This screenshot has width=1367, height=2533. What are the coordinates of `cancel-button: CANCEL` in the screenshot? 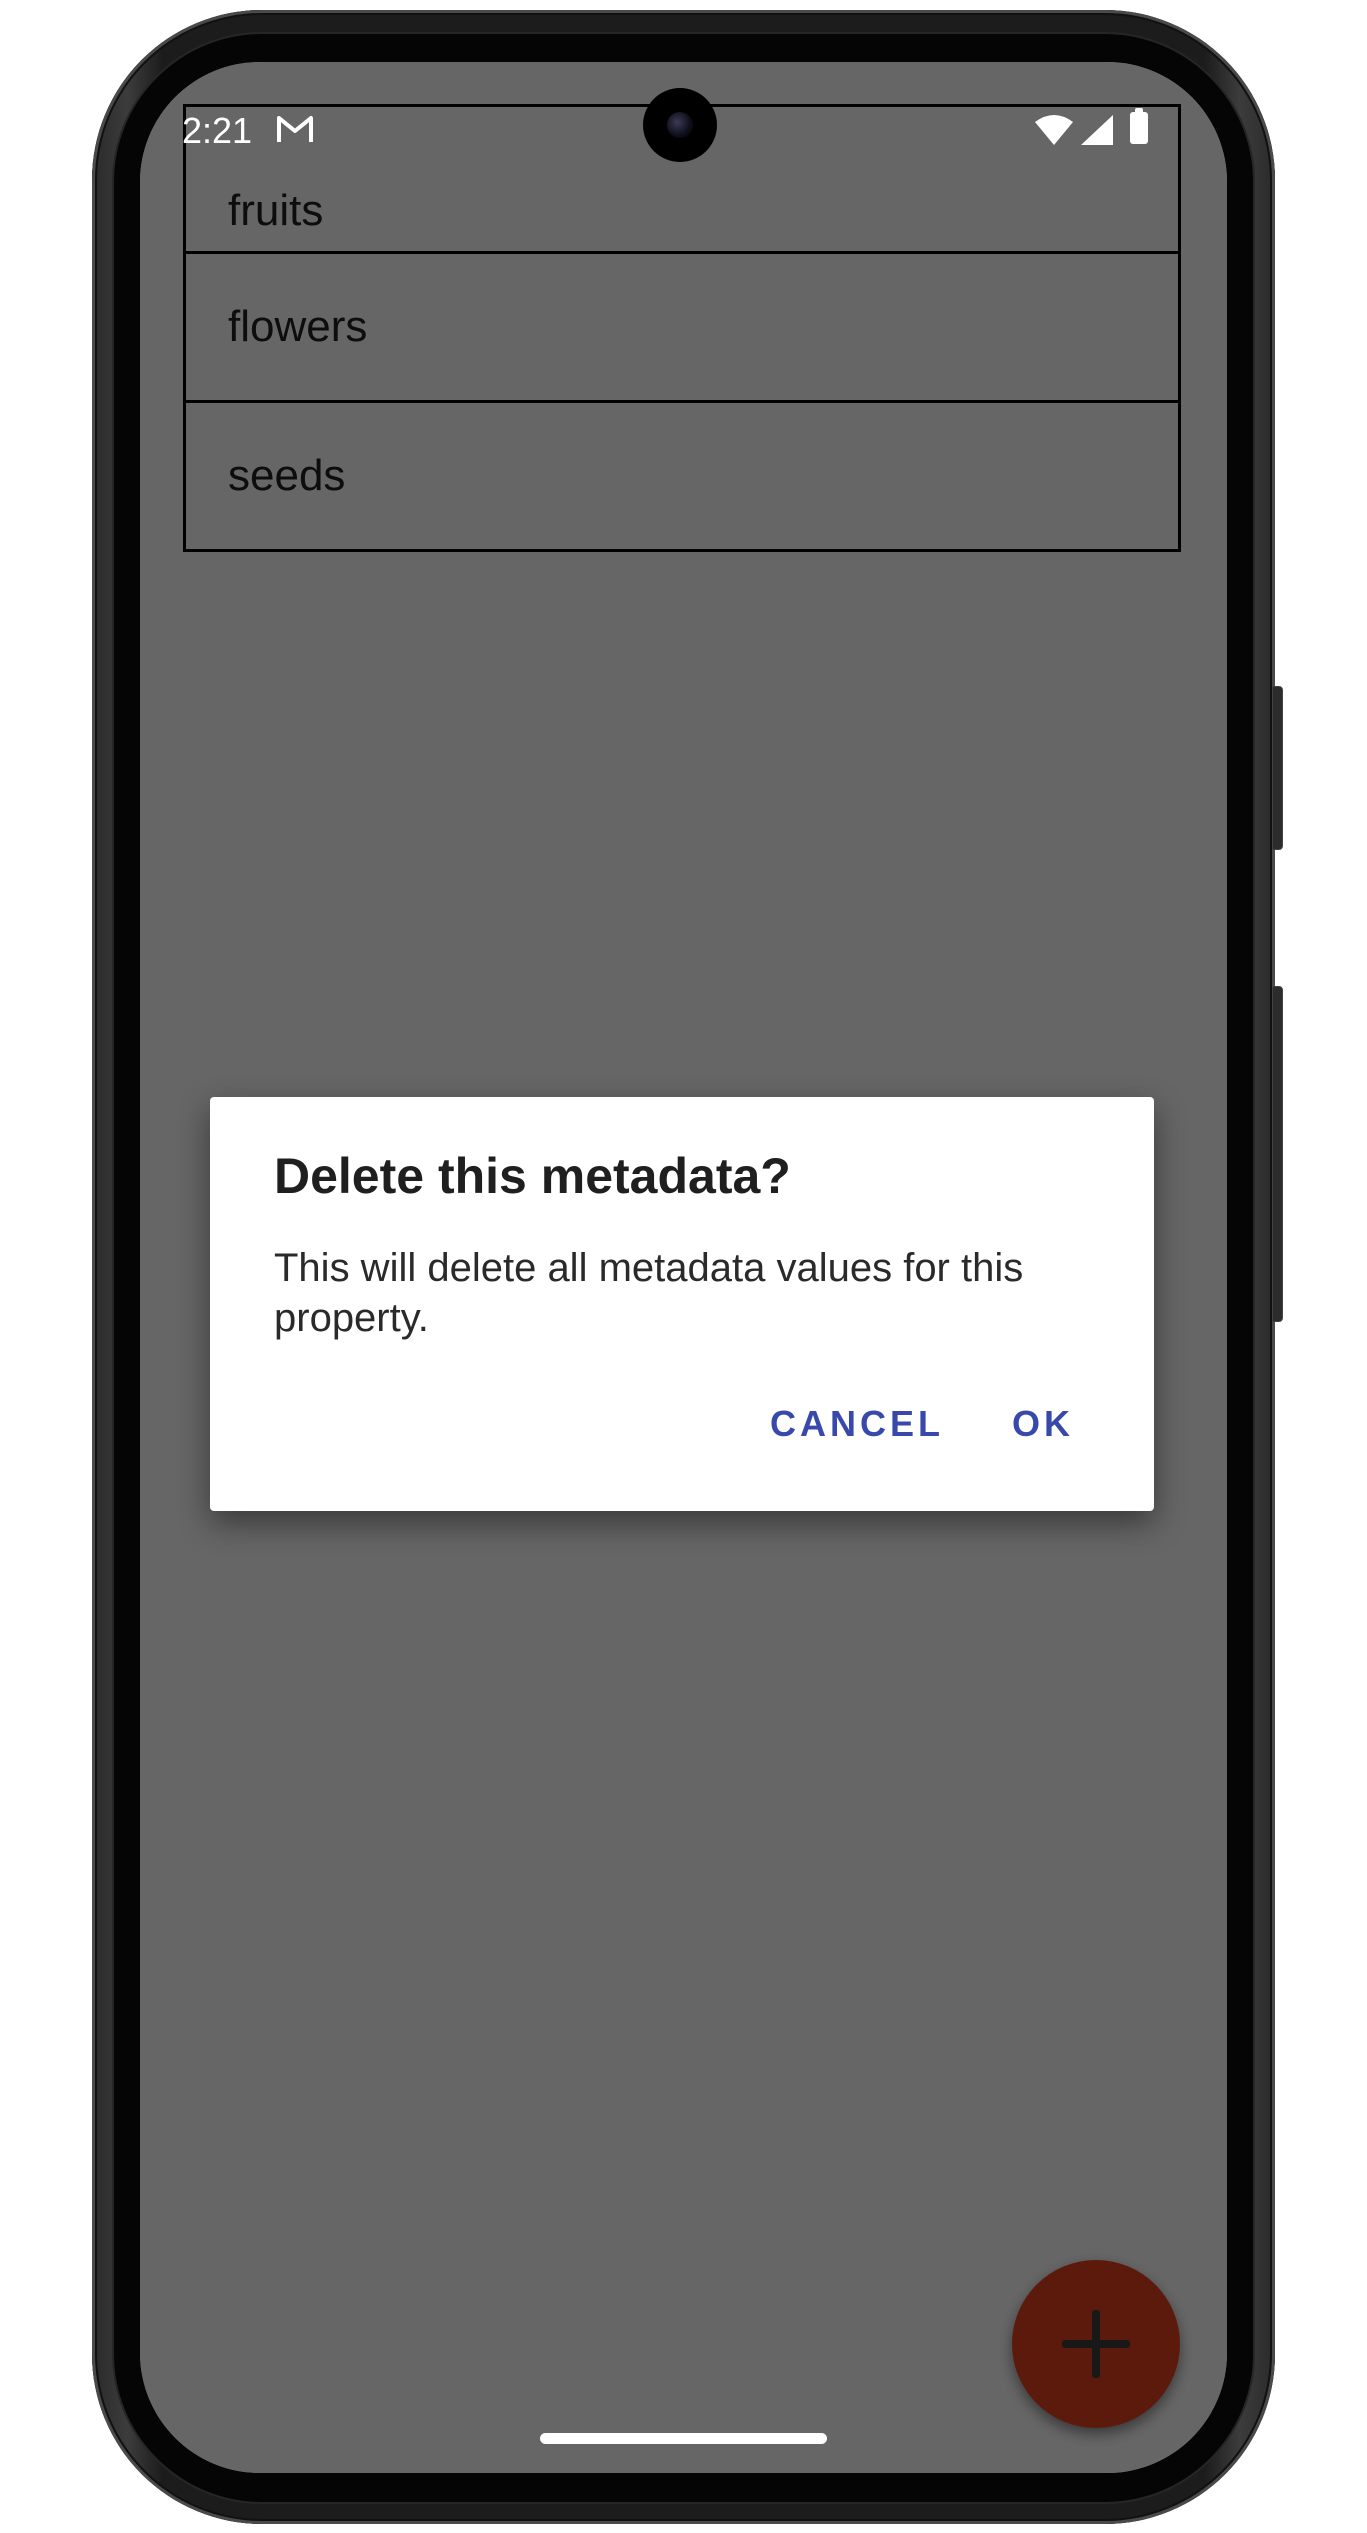 It's located at (857, 1424).